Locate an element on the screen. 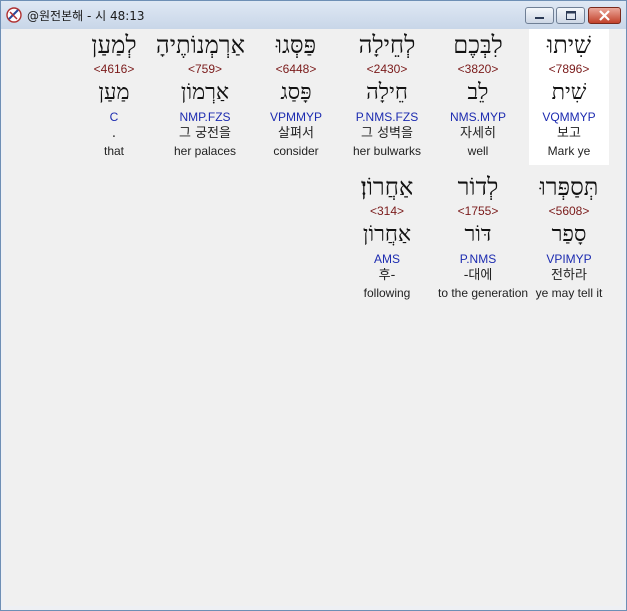 The width and height of the screenshot is (627, 611). close-icon is located at coordinates (604, 15).